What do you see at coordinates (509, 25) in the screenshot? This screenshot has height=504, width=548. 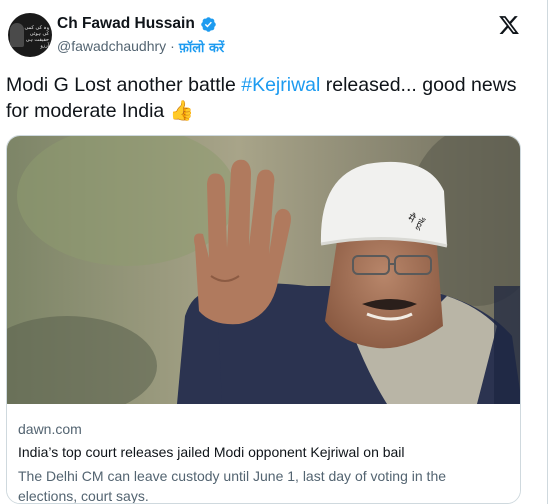 I see `x-logo-icon` at bounding box center [509, 25].